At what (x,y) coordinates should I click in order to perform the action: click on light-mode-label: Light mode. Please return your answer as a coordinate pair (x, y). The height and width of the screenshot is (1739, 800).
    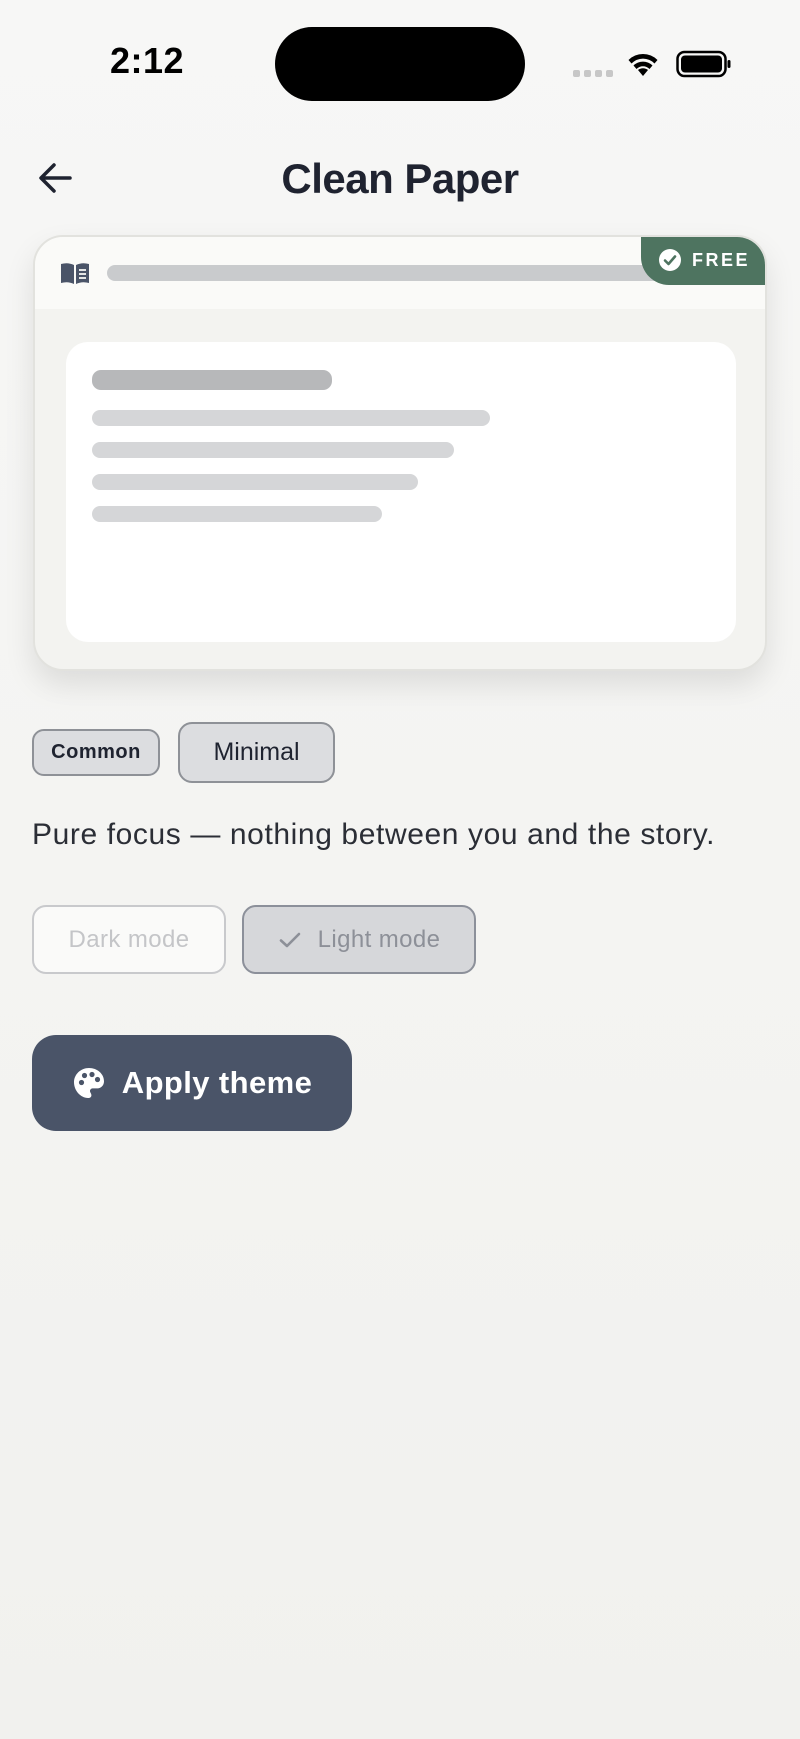
    Looking at the image, I should click on (379, 939).